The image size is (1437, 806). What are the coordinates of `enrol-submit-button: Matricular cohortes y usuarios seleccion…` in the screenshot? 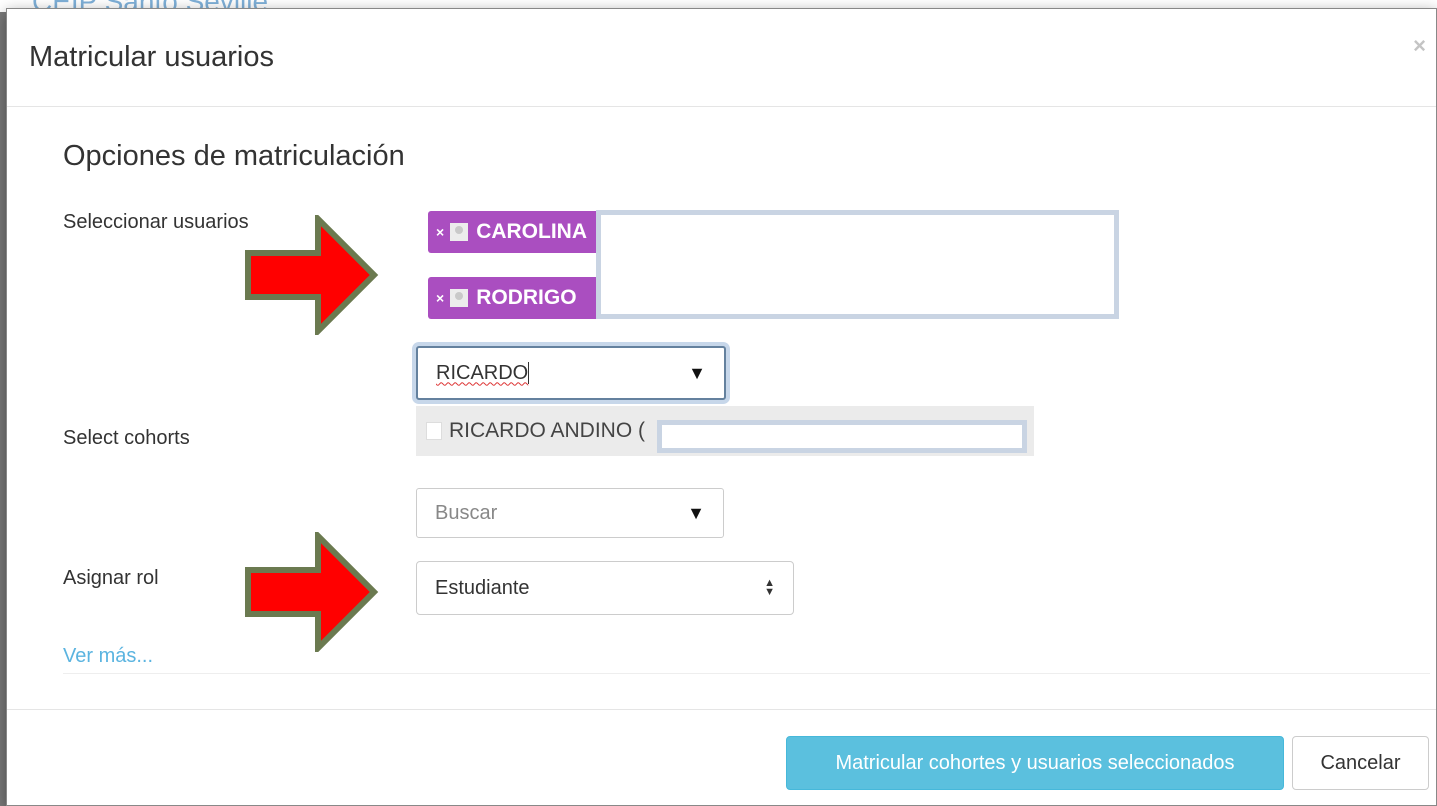 It's located at (1035, 763).